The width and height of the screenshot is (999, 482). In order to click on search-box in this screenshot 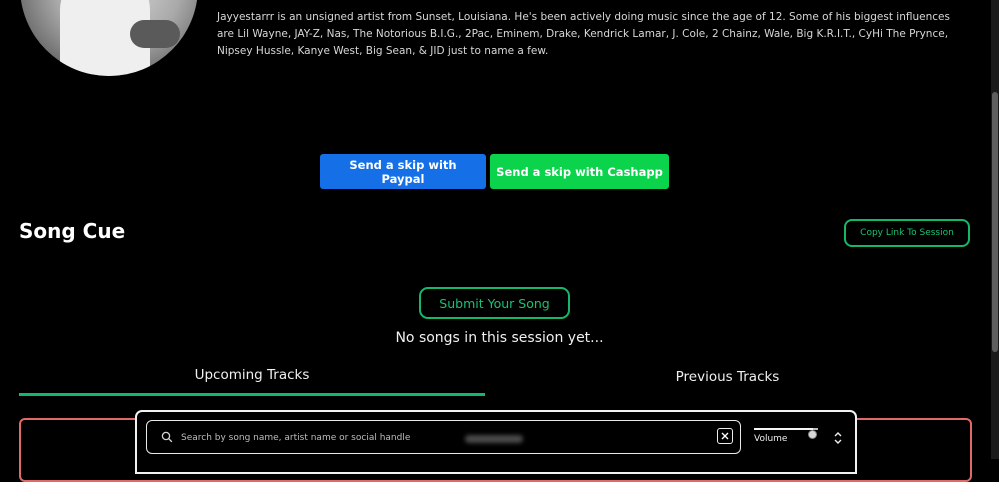, I will do `click(443, 437)`.